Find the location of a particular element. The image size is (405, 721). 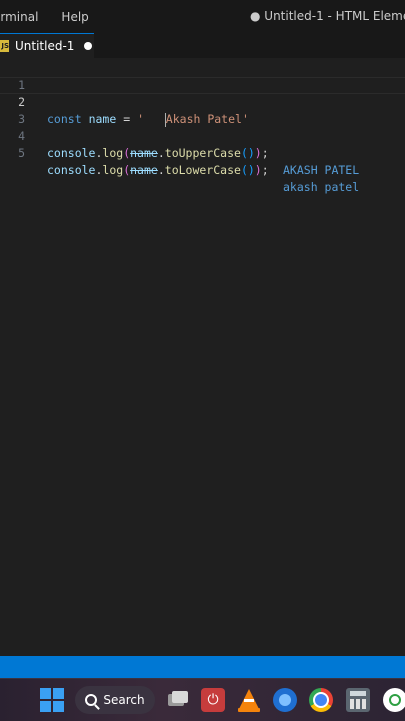

code-text: console.log(name.toUpperCase()); is located at coordinates (158, 153).